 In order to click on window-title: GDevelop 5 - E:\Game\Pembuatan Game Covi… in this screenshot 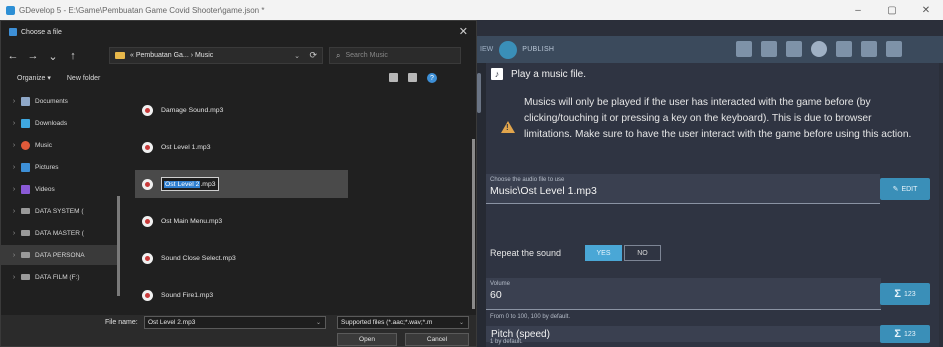, I will do `click(142, 10)`.